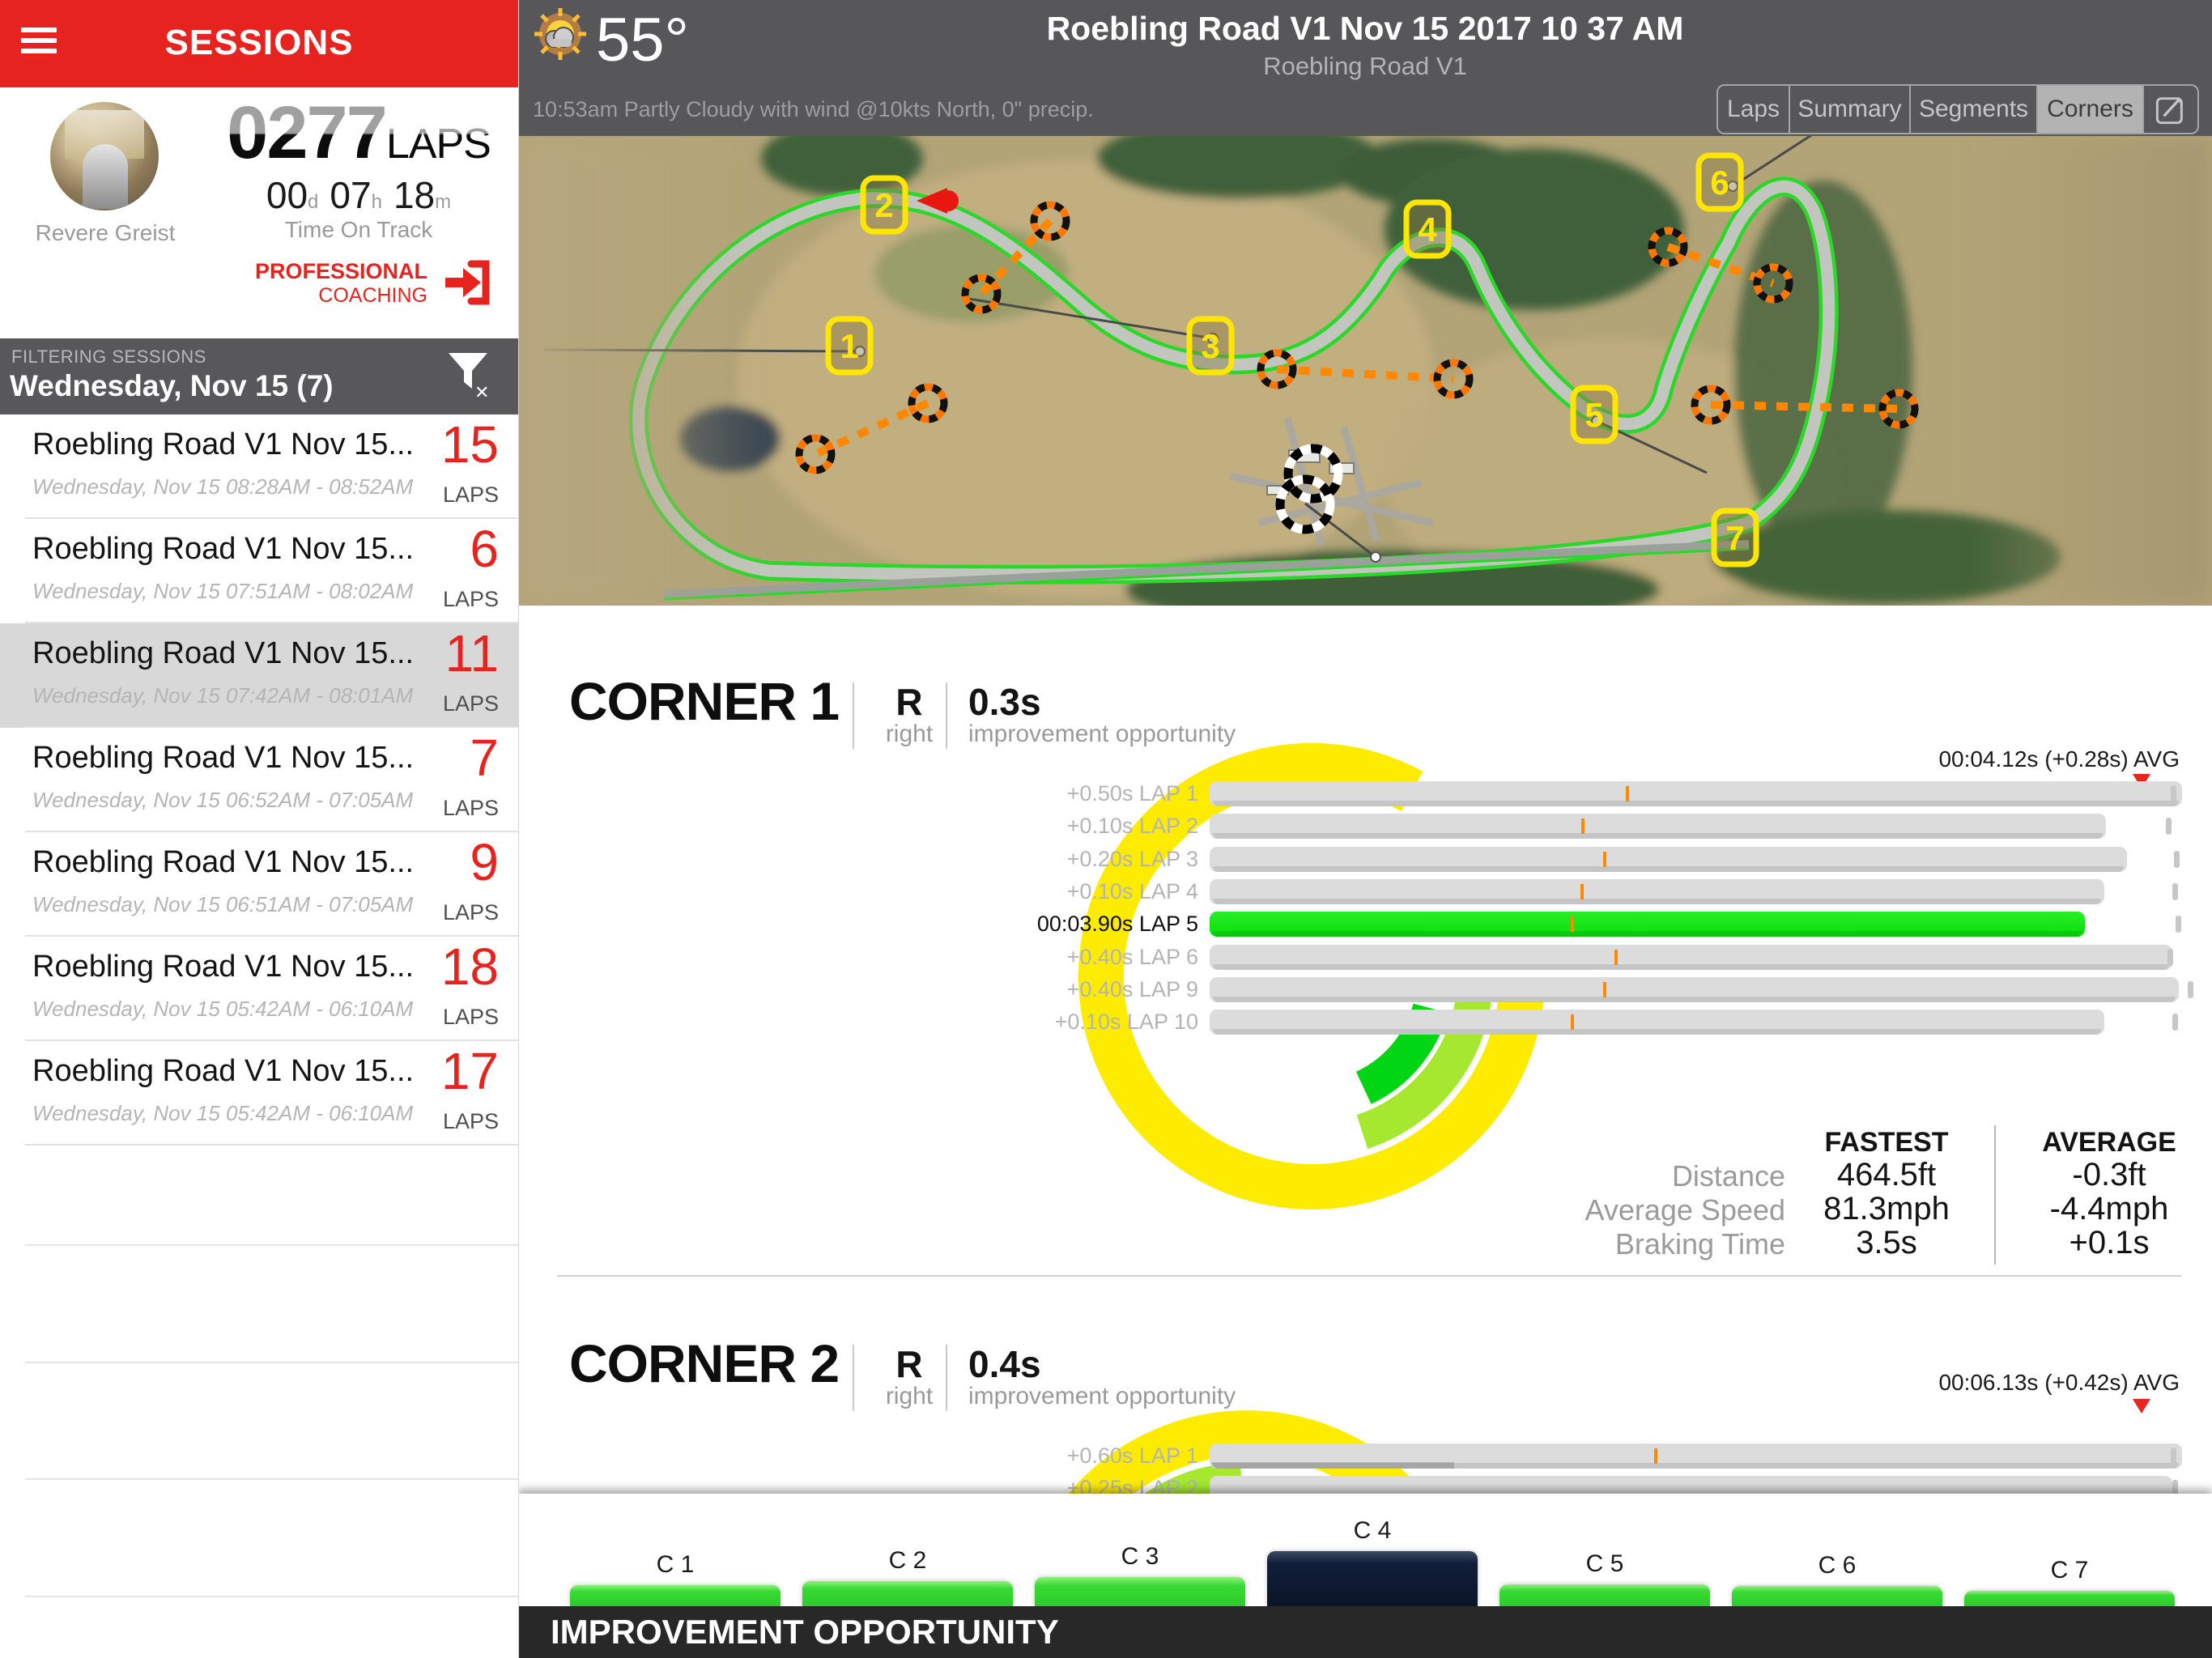  Describe the element at coordinates (1754, 109) in the screenshot. I see `tab-laps: Laps` at that location.